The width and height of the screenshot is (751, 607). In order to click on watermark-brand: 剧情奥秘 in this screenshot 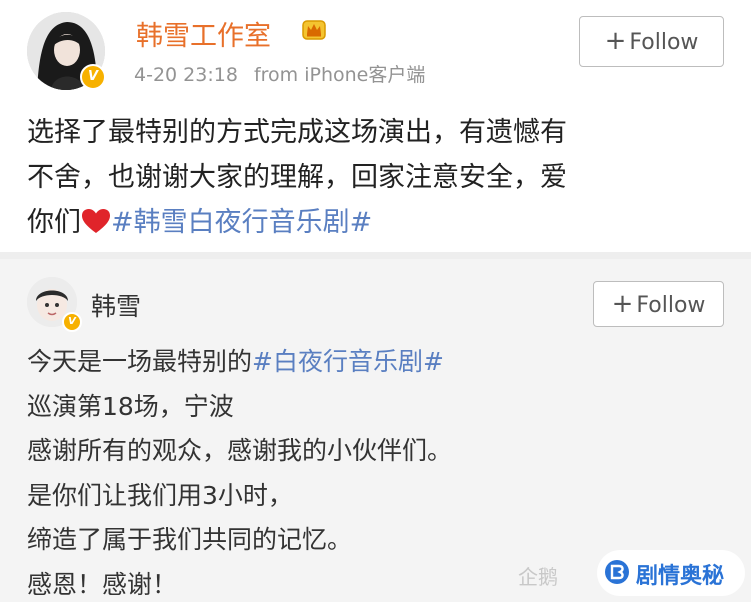, I will do `click(680, 574)`.